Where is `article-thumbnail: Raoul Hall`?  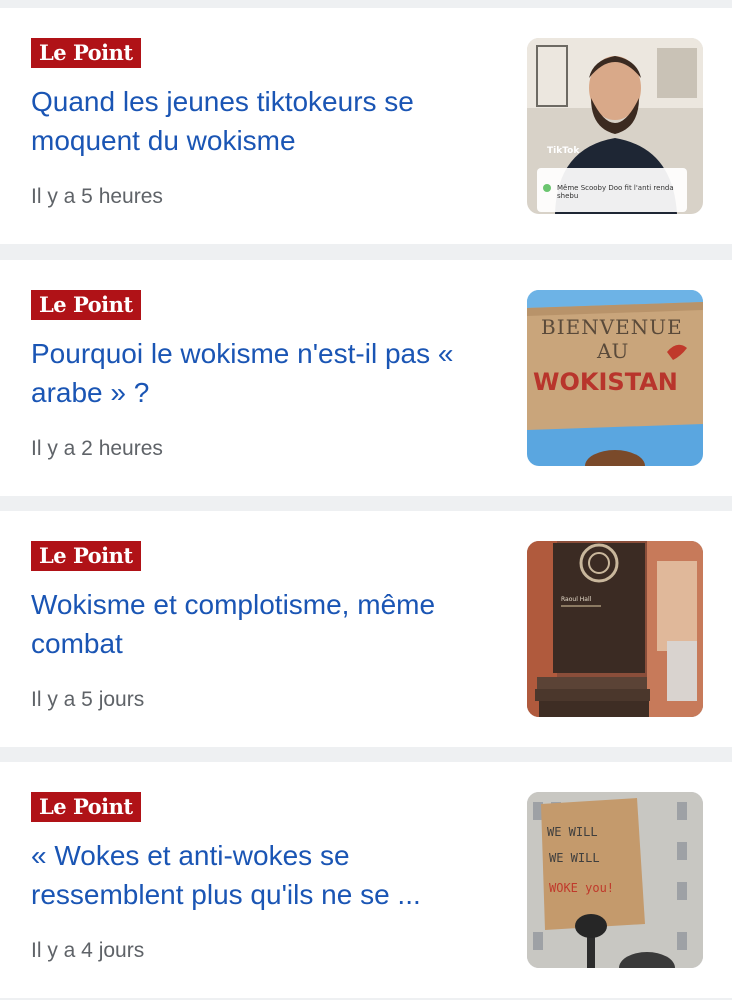
article-thumbnail: Raoul Hall is located at coordinates (615, 629).